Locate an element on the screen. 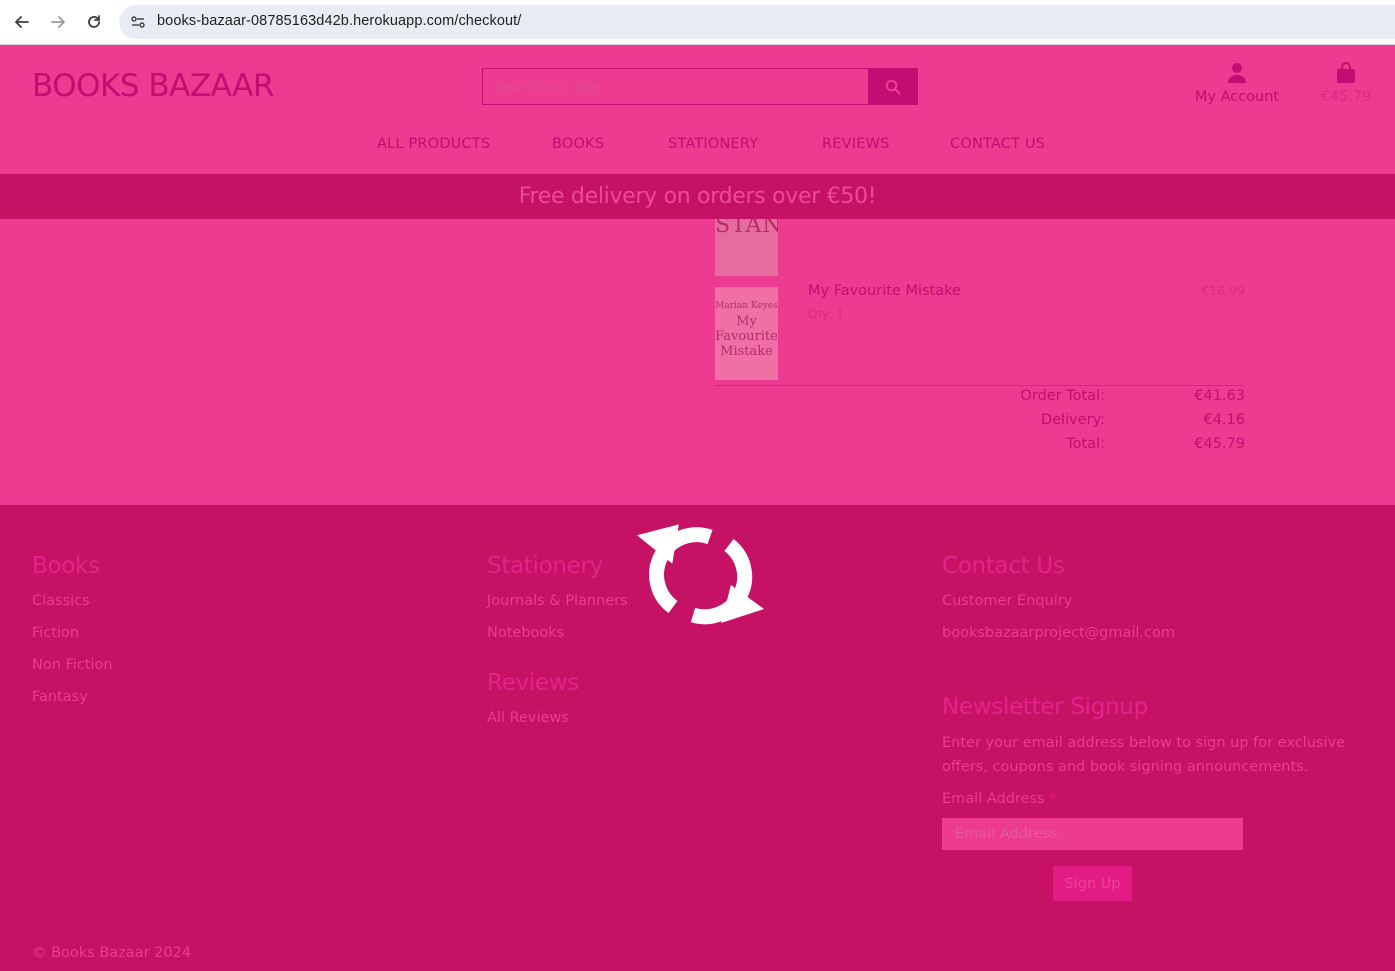 The width and height of the screenshot is (1395, 971). cover-title-text: STAND is located at coordinates (746, 228).